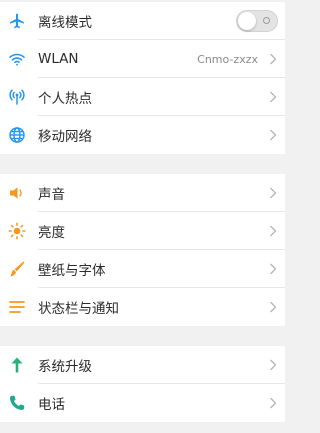 The height and width of the screenshot is (433, 320). Describe the element at coordinates (58, 59) in the screenshot. I see `setting-label: WLAN` at that location.